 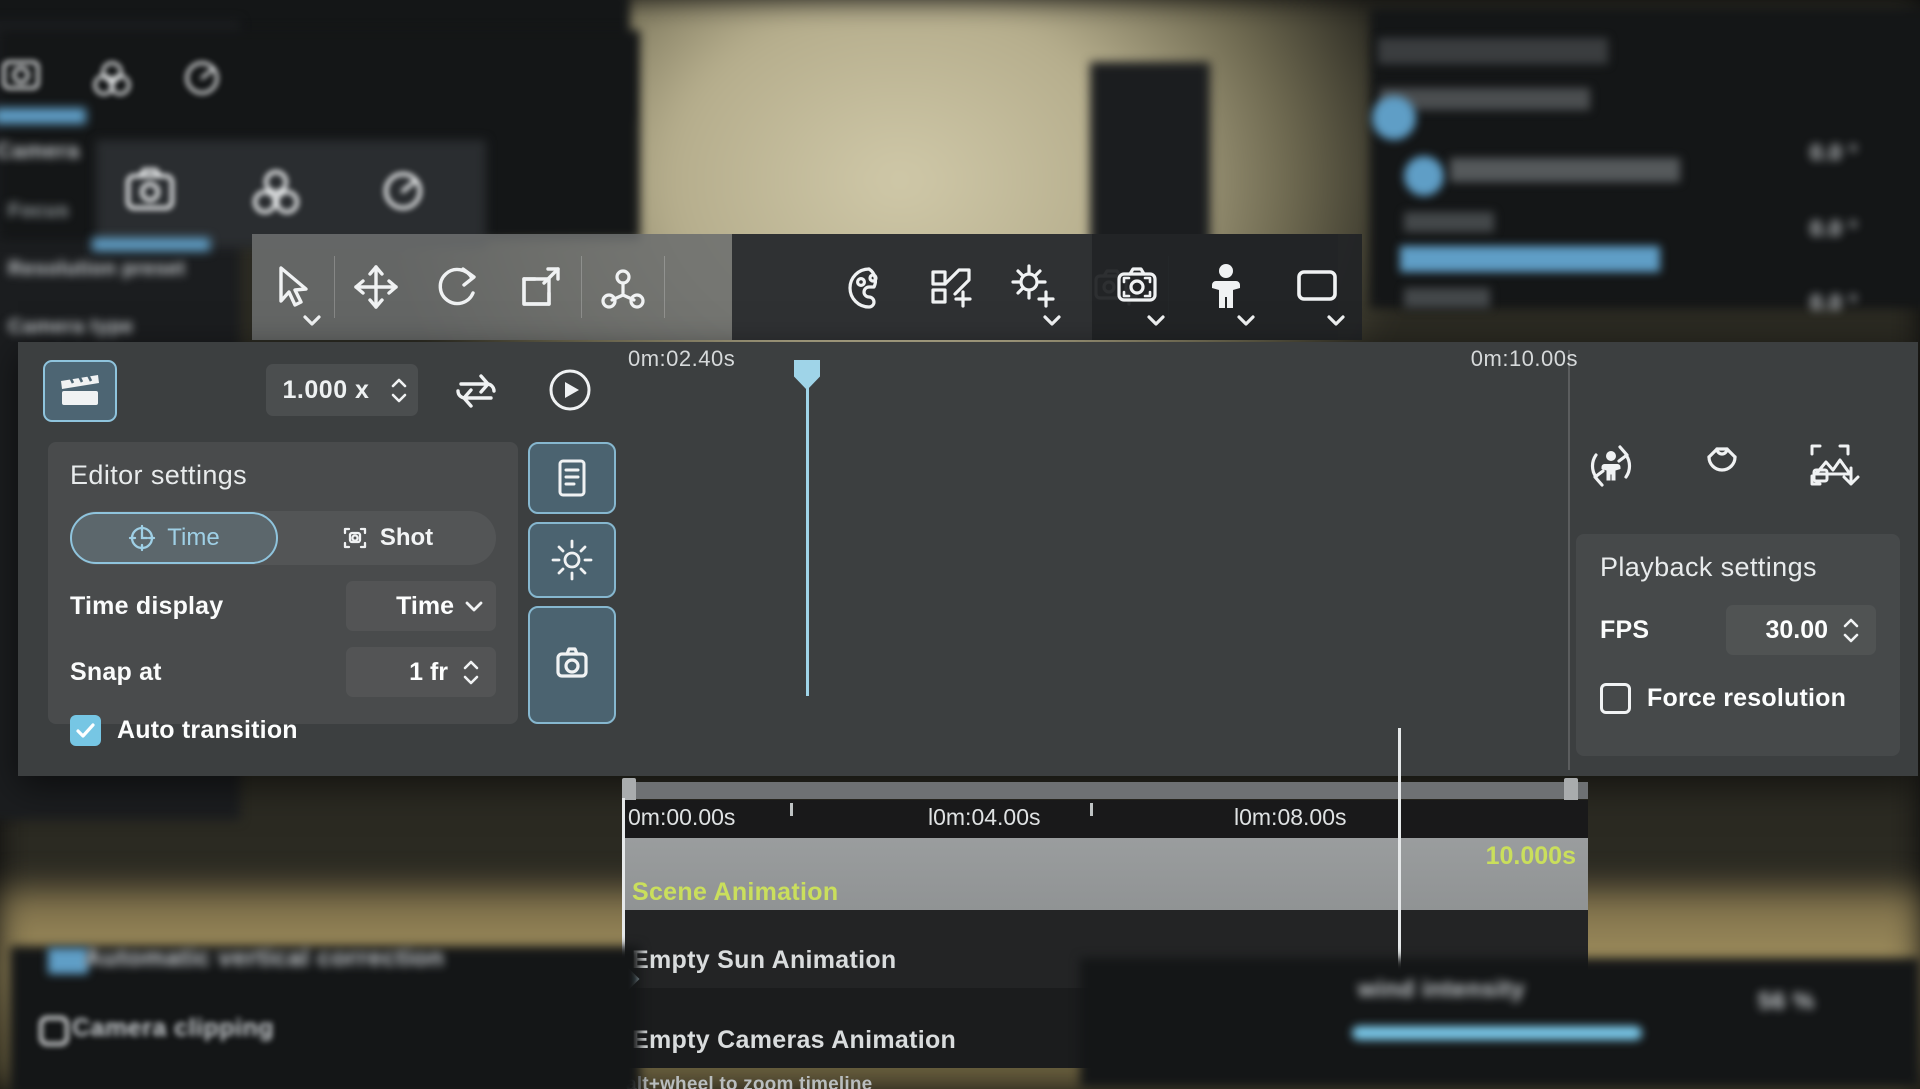 What do you see at coordinates (277, 193) in the screenshot?
I see `bg-nodes-icon` at bounding box center [277, 193].